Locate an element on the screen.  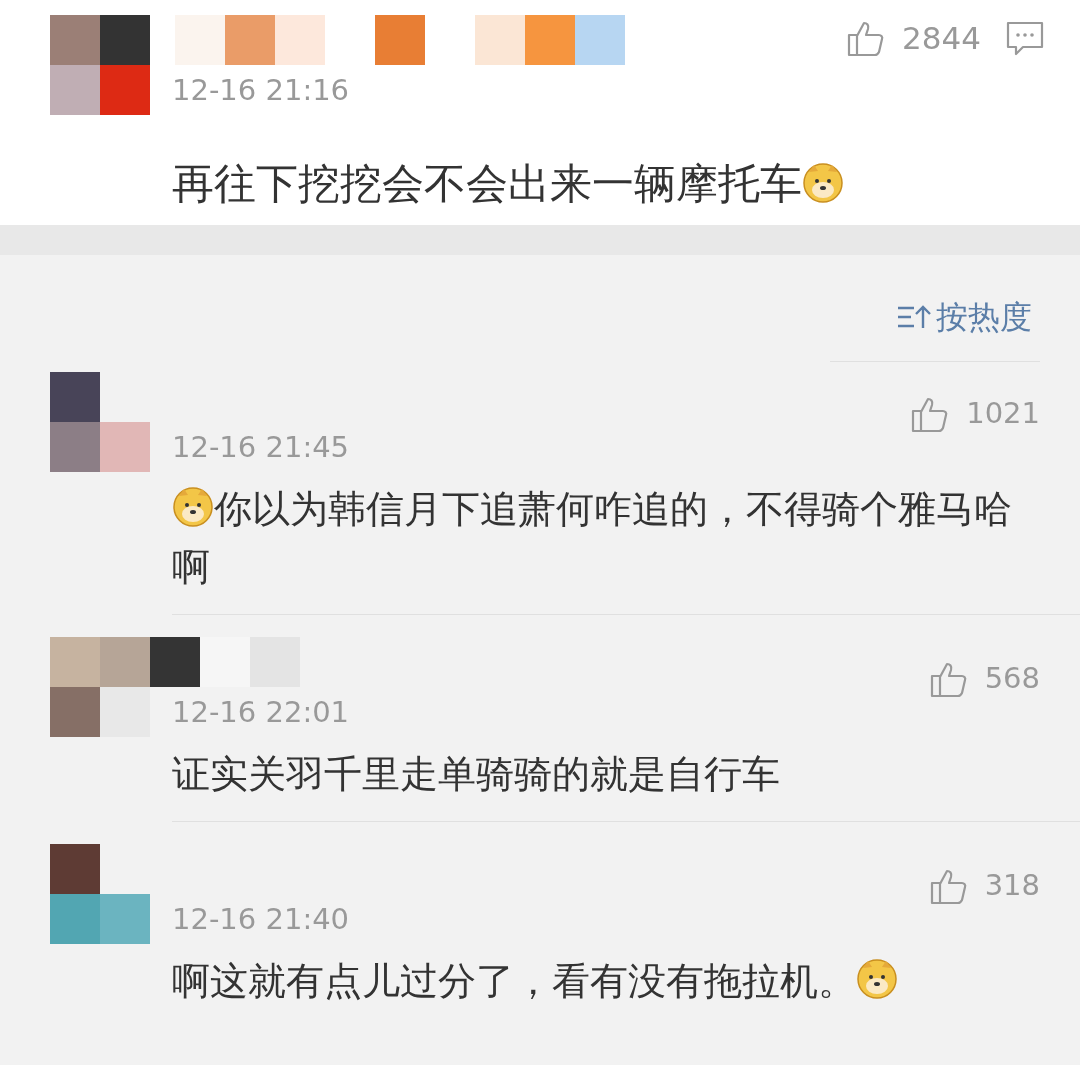
comment-time: 12-16 21:45 is located at coordinates (261, 447).